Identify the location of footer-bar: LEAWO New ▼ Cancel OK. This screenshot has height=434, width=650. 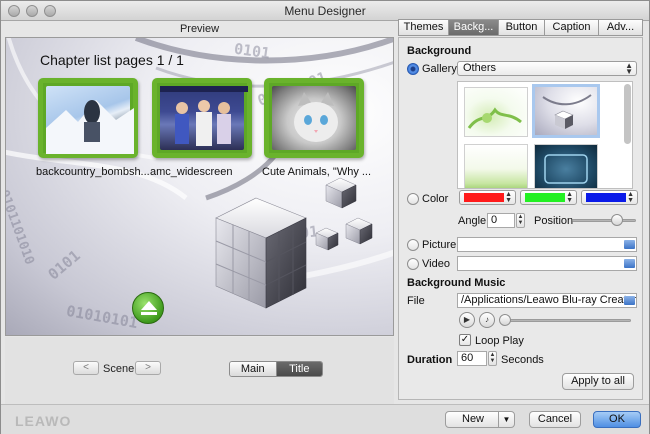
(325, 419).